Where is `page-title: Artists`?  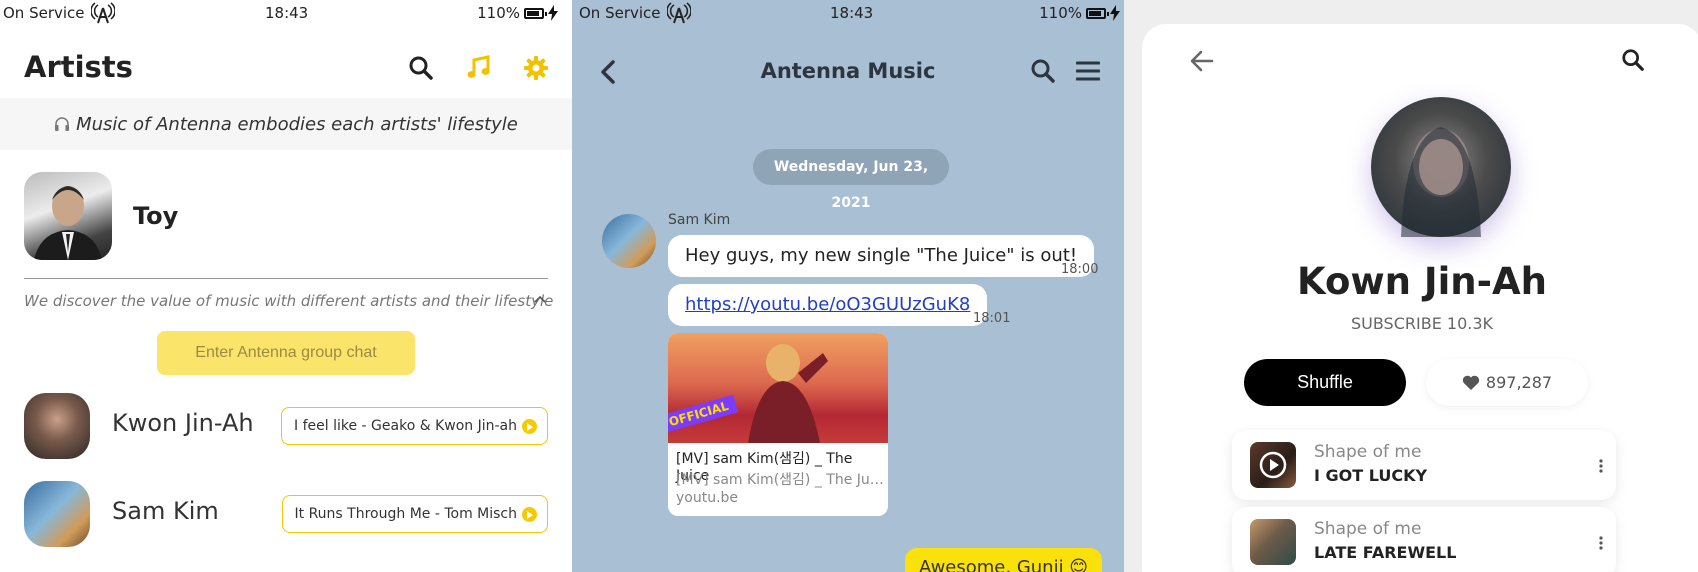 page-title: Artists is located at coordinates (78, 67).